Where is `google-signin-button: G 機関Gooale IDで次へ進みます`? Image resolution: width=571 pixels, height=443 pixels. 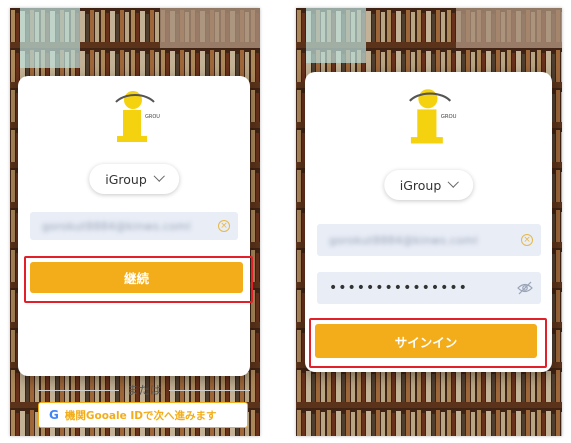 google-signin-button: G 機関Gooale IDで次へ進みます is located at coordinates (143, 415).